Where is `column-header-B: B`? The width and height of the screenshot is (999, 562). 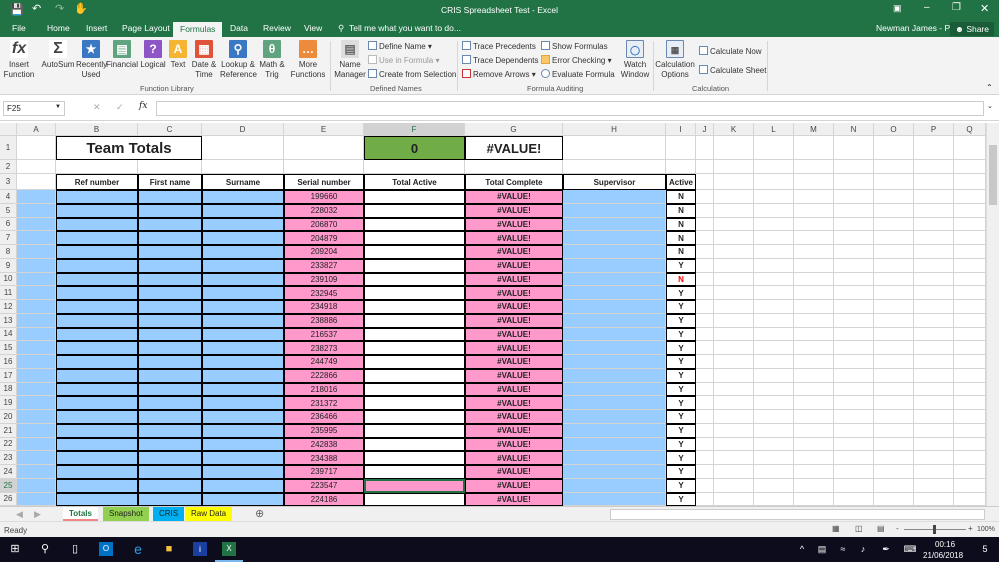
column-header-B: B is located at coordinates (97, 129).